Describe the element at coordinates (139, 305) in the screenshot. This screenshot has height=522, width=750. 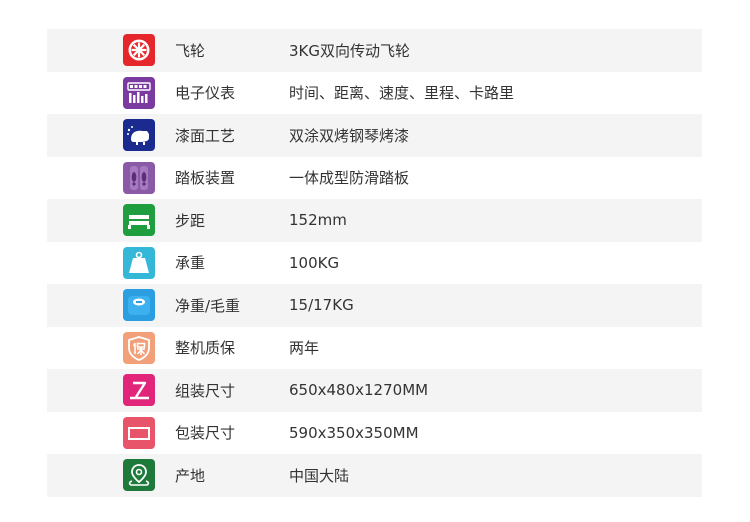
I see `scale-icon` at that location.